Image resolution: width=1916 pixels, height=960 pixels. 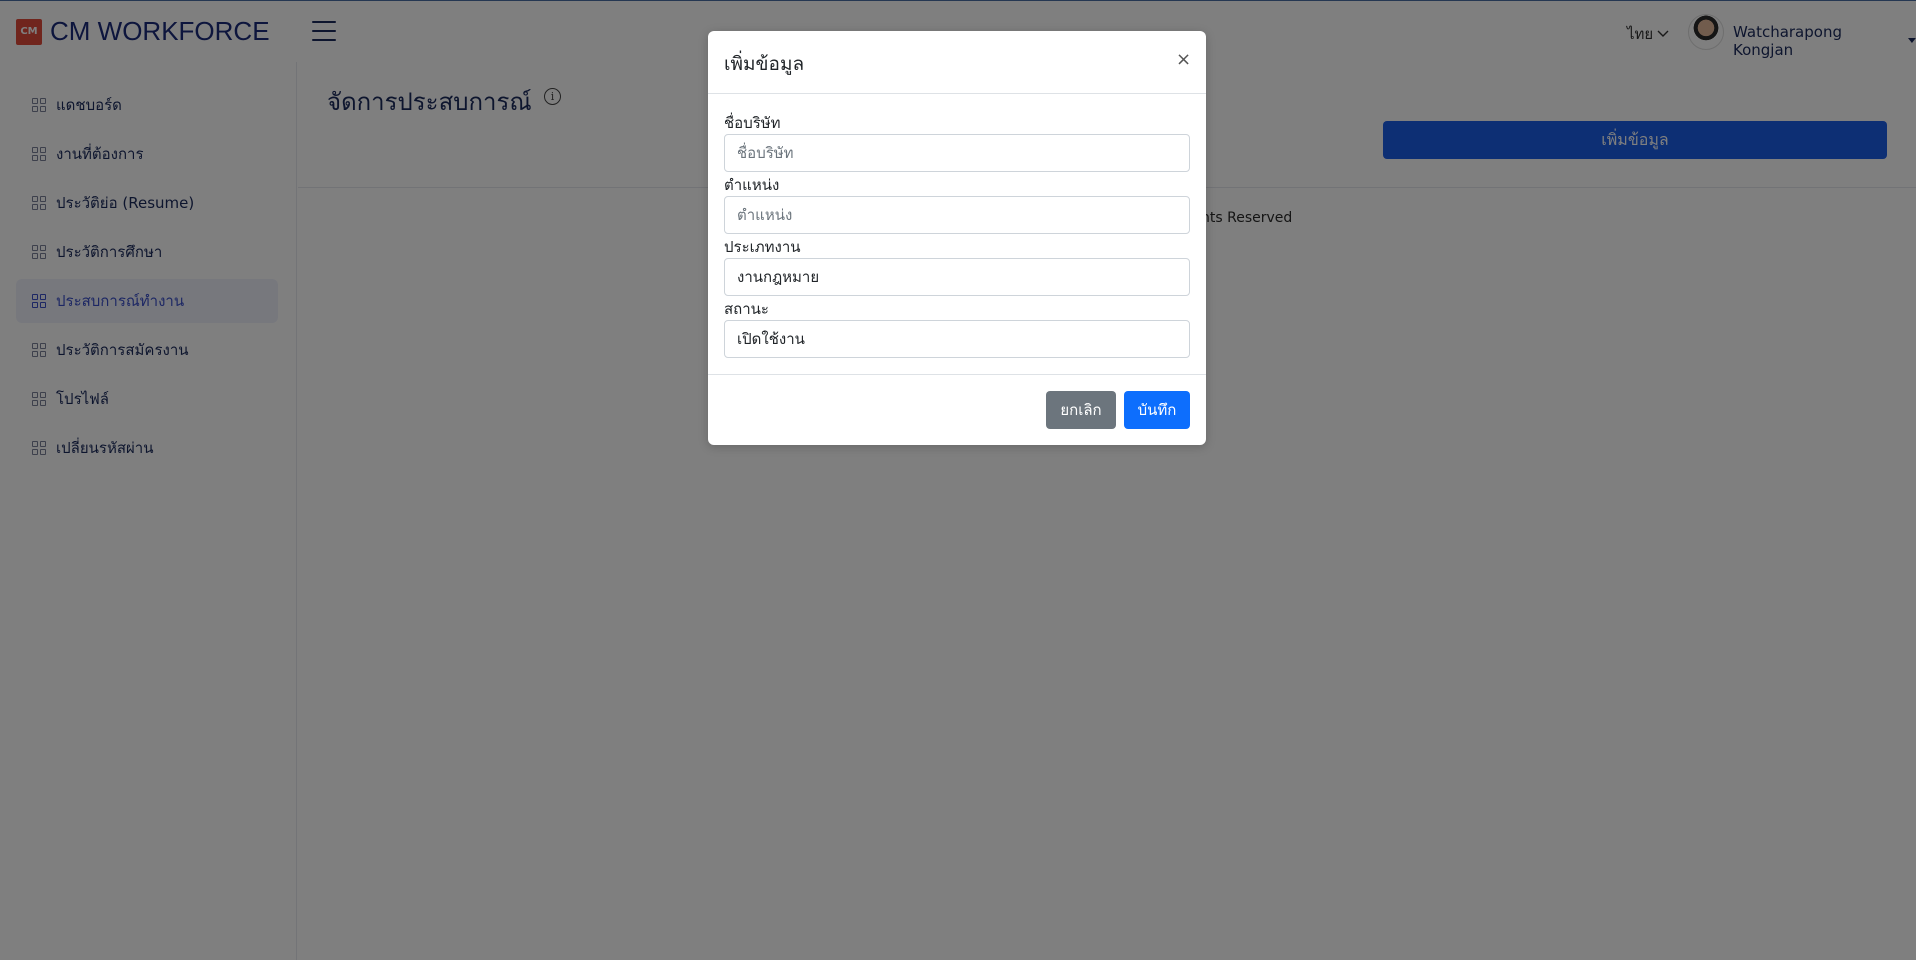 I want to click on modal-title: เพิ่มข้อมูล, so click(x=764, y=64).